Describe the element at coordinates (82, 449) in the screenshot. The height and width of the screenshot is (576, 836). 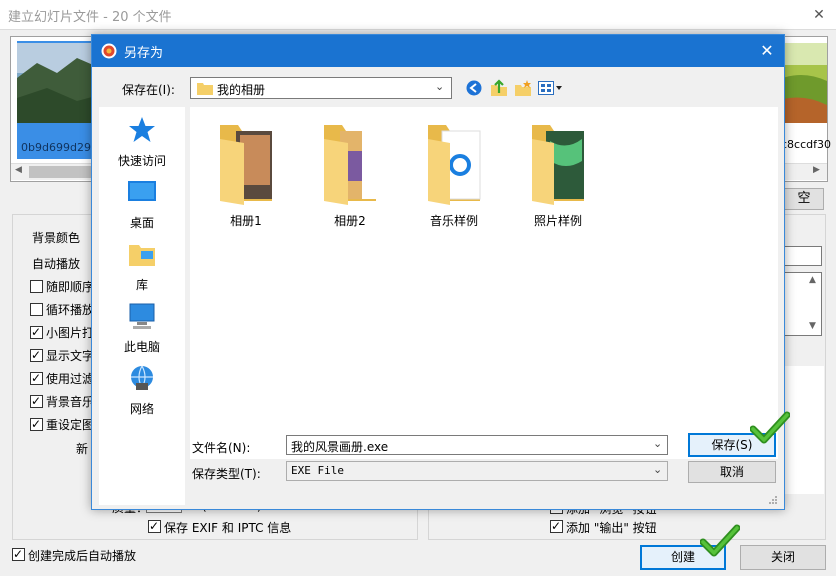
I see `partial-label: 新` at that location.